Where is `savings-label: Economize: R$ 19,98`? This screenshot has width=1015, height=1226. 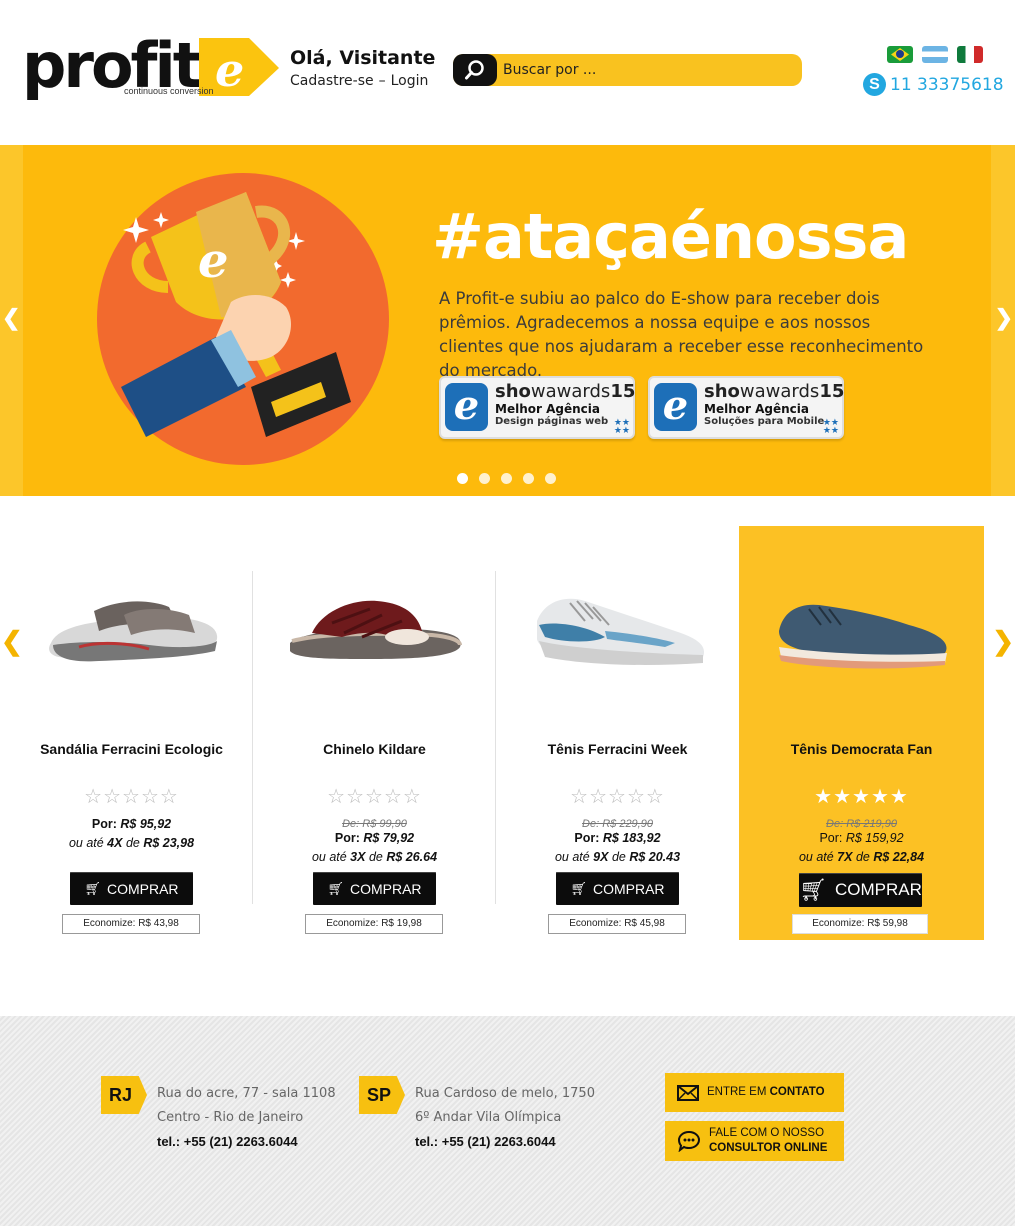 savings-label: Economize: R$ 19,98 is located at coordinates (374, 924).